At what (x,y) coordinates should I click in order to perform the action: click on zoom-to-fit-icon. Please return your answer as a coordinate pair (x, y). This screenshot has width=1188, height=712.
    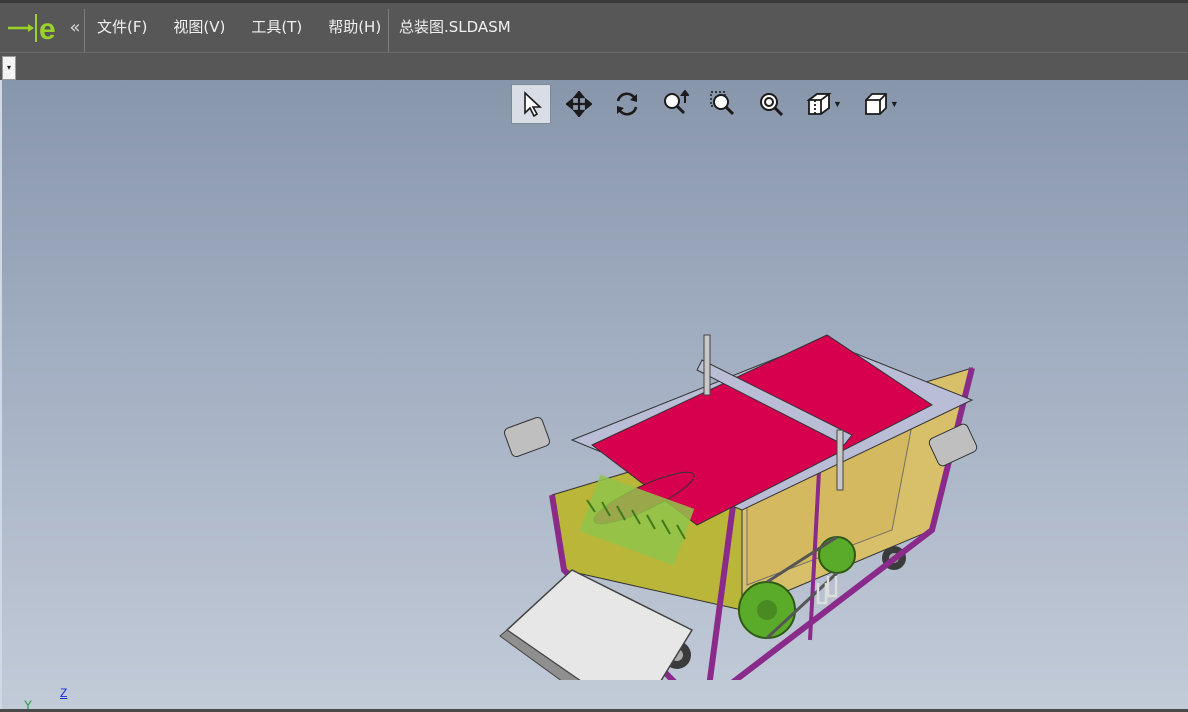
    Looking at the image, I should click on (771, 104).